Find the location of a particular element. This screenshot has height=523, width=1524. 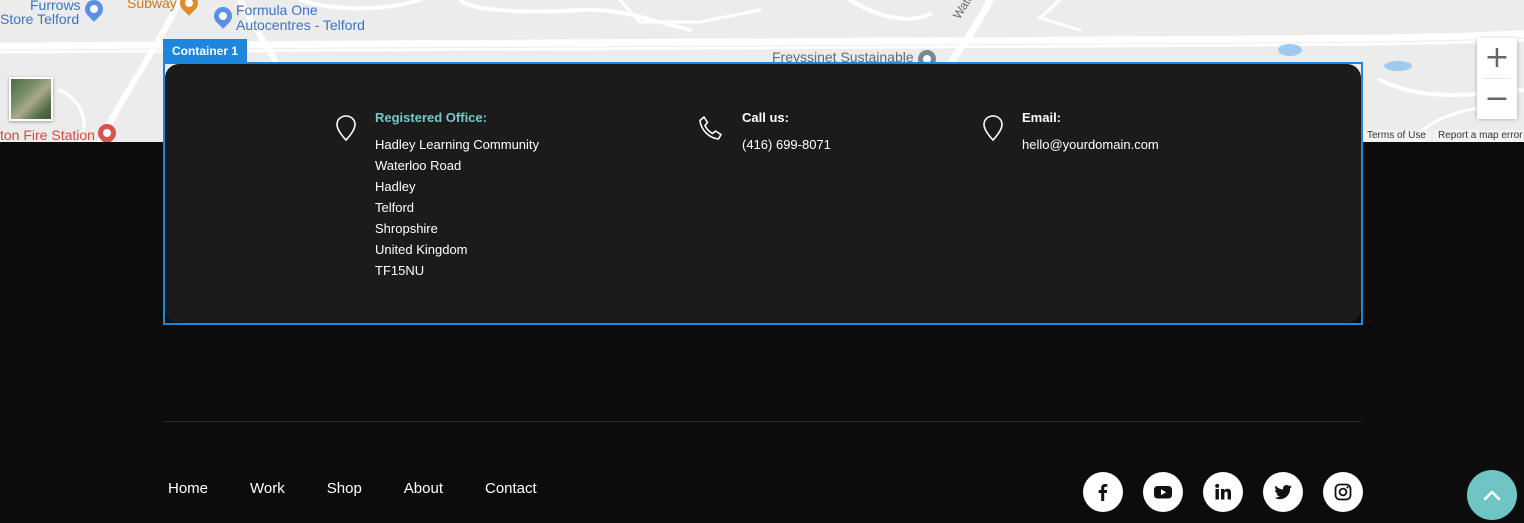

linkedin-button is located at coordinates (1223, 492).